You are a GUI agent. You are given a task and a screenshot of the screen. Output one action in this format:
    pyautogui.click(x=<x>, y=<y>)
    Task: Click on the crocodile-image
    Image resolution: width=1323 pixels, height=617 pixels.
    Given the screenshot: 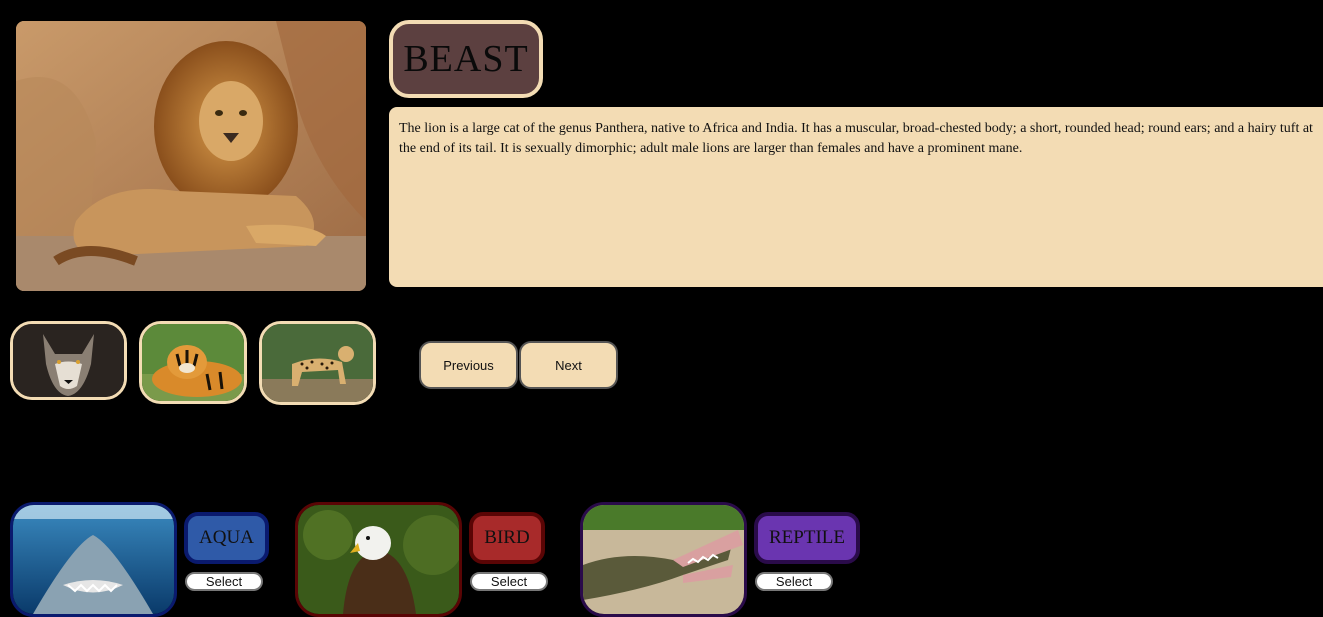 What is the action you would take?
    pyautogui.click(x=663, y=559)
    